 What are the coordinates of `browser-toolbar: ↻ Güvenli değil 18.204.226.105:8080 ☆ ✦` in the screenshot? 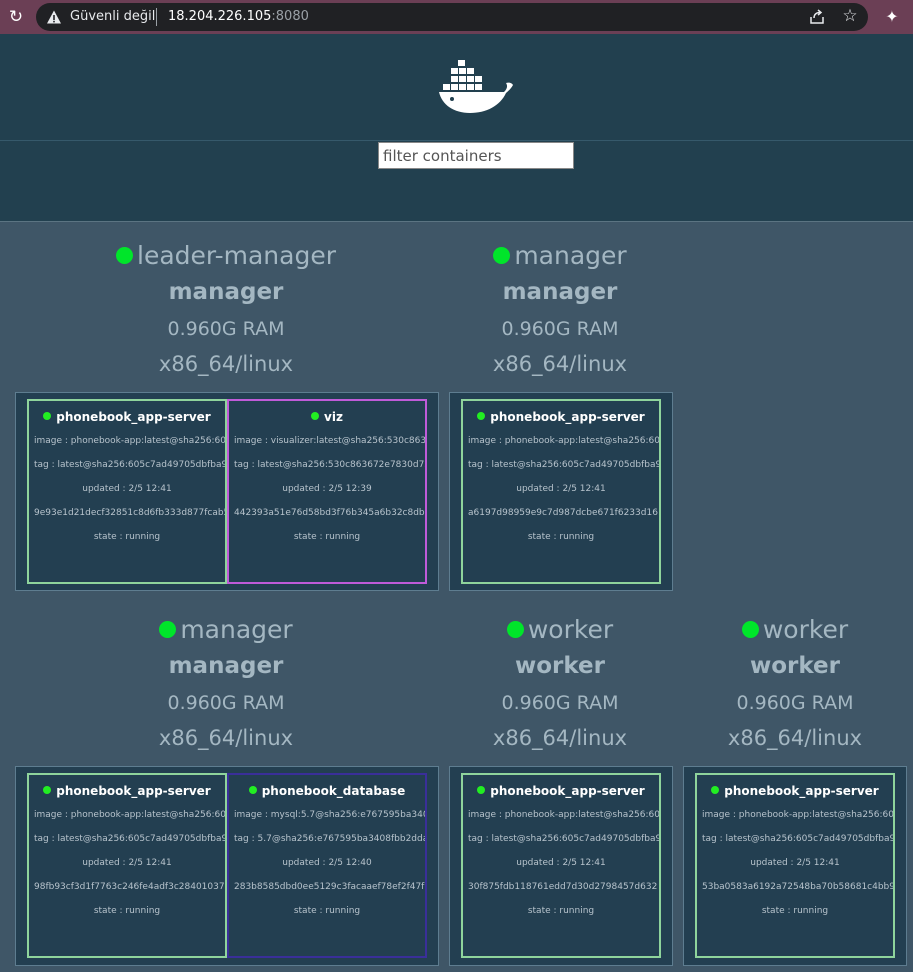 It's located at (456, 17).